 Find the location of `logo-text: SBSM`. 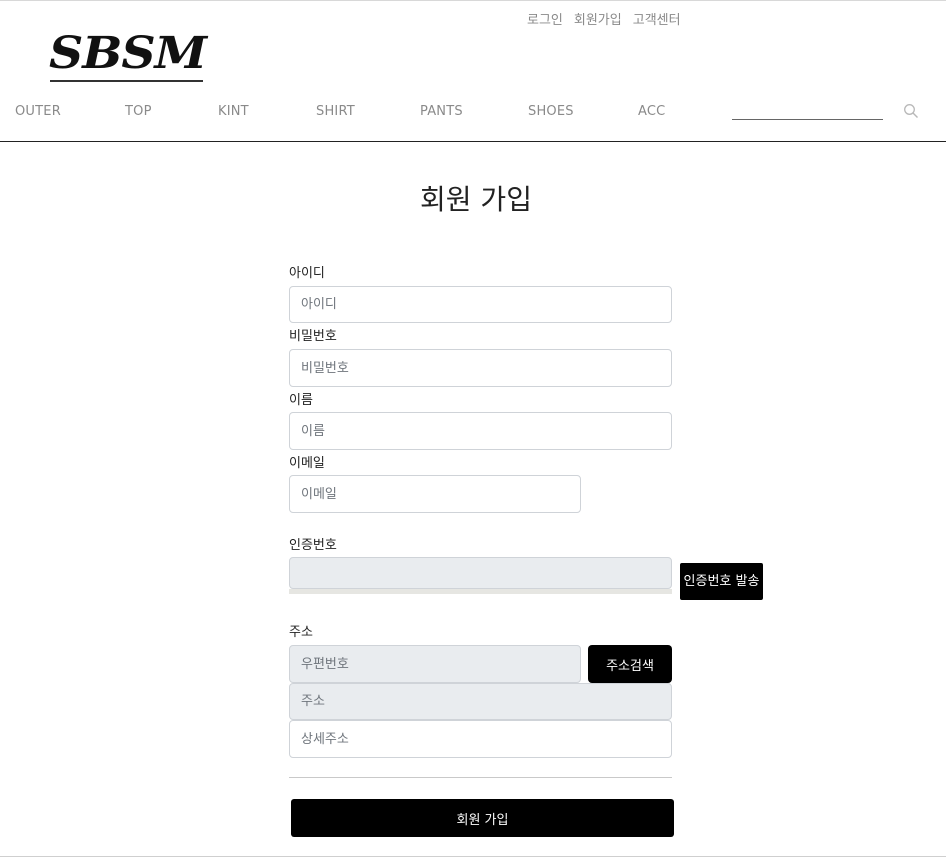

logo-text: SBSM is located at coordinates (128, 53).